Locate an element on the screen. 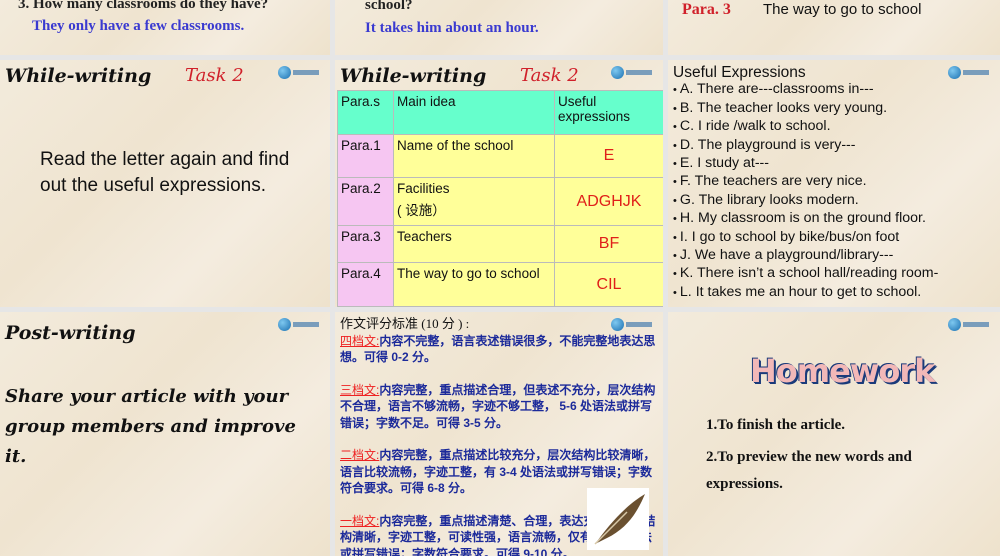 The width and height of the screenshot is (1000, 556). criteria-level: 四档文:内容不完整，语言表述错误很多，不能完整地表达思想。可得 0-2 分。 is located at coordinates (498, 349).